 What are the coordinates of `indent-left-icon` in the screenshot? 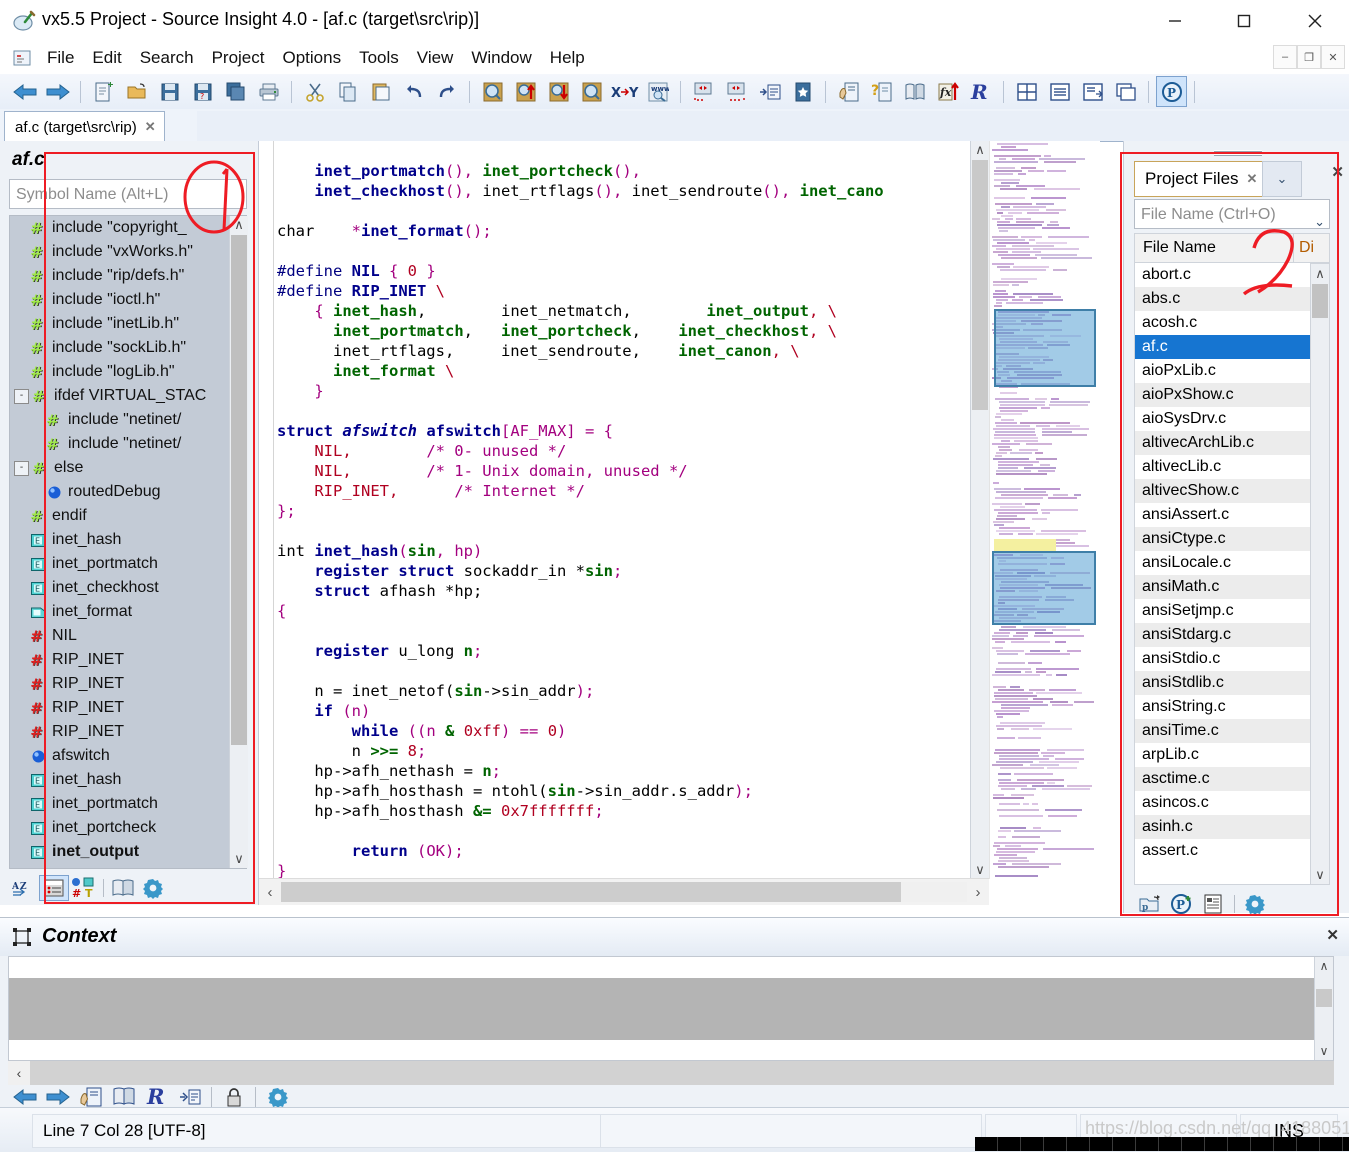 It's located at (703, 91).